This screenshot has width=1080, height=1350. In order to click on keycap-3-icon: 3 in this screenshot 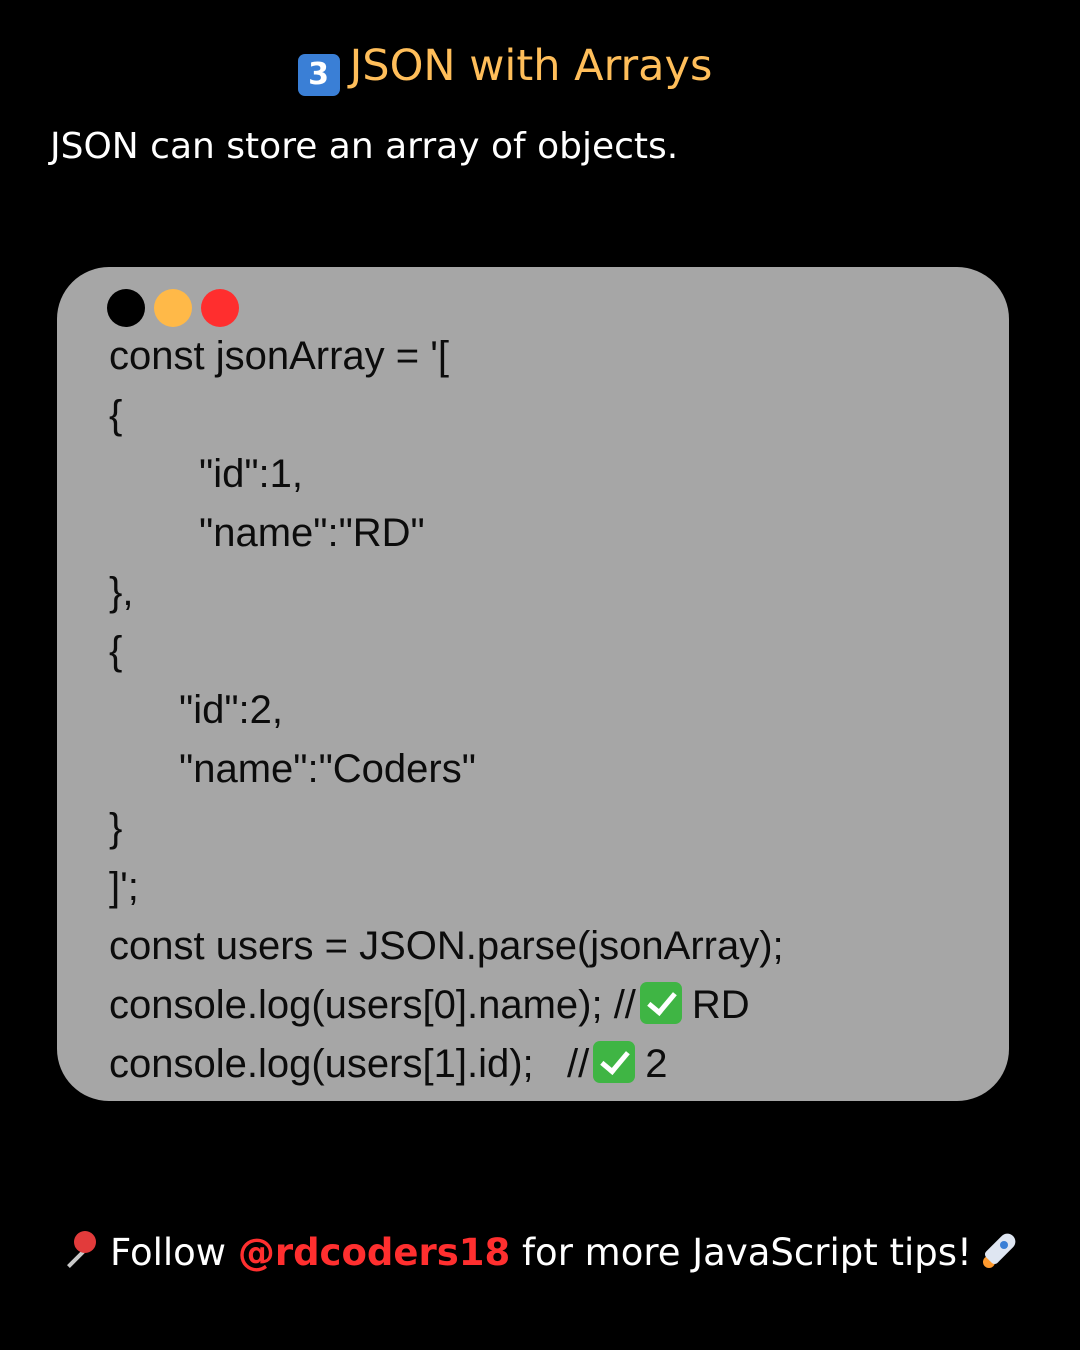, I will do `click(318, 75)`.